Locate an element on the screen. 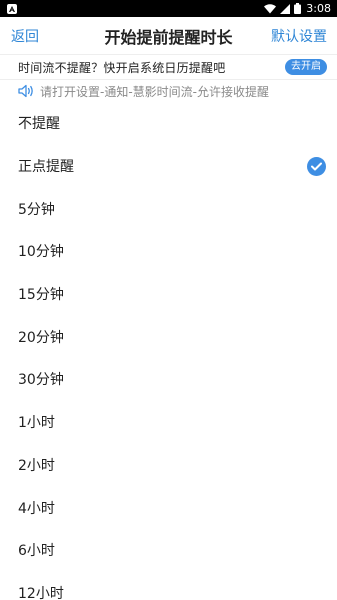 The image size is (337, 600). permission-hint: 请打开设置-通知-慧影时间流-允许接收提醒 is located at coordinates (168, 91).